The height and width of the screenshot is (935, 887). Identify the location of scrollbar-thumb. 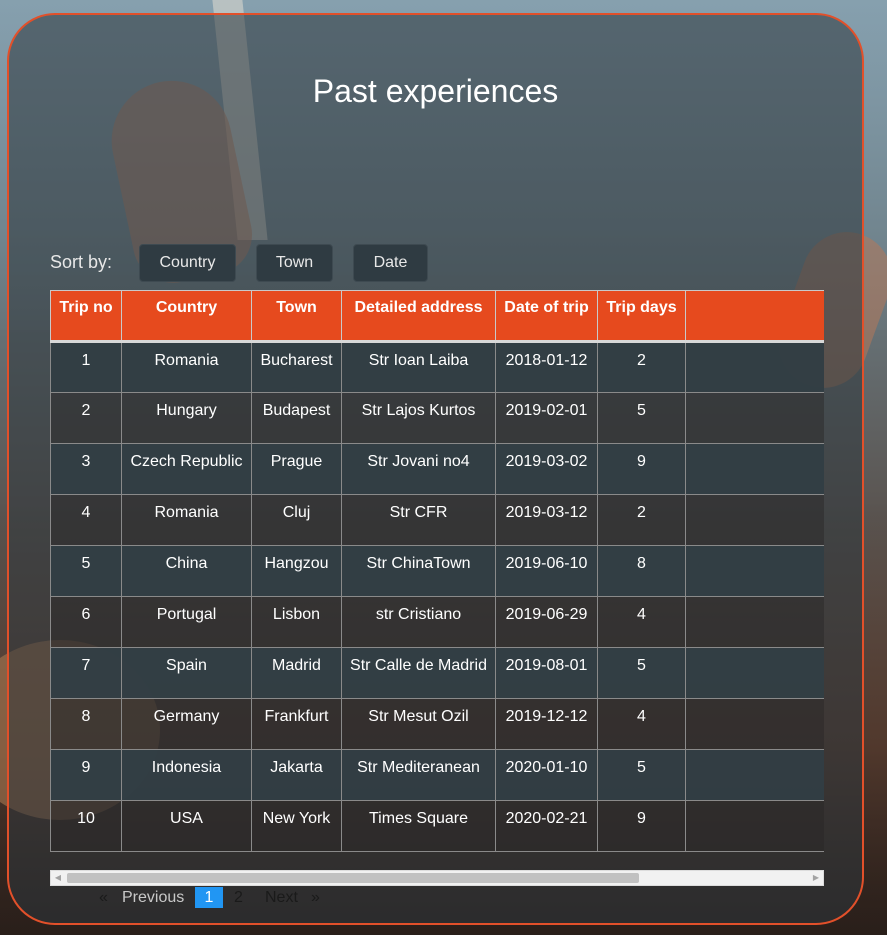
(353, 878).